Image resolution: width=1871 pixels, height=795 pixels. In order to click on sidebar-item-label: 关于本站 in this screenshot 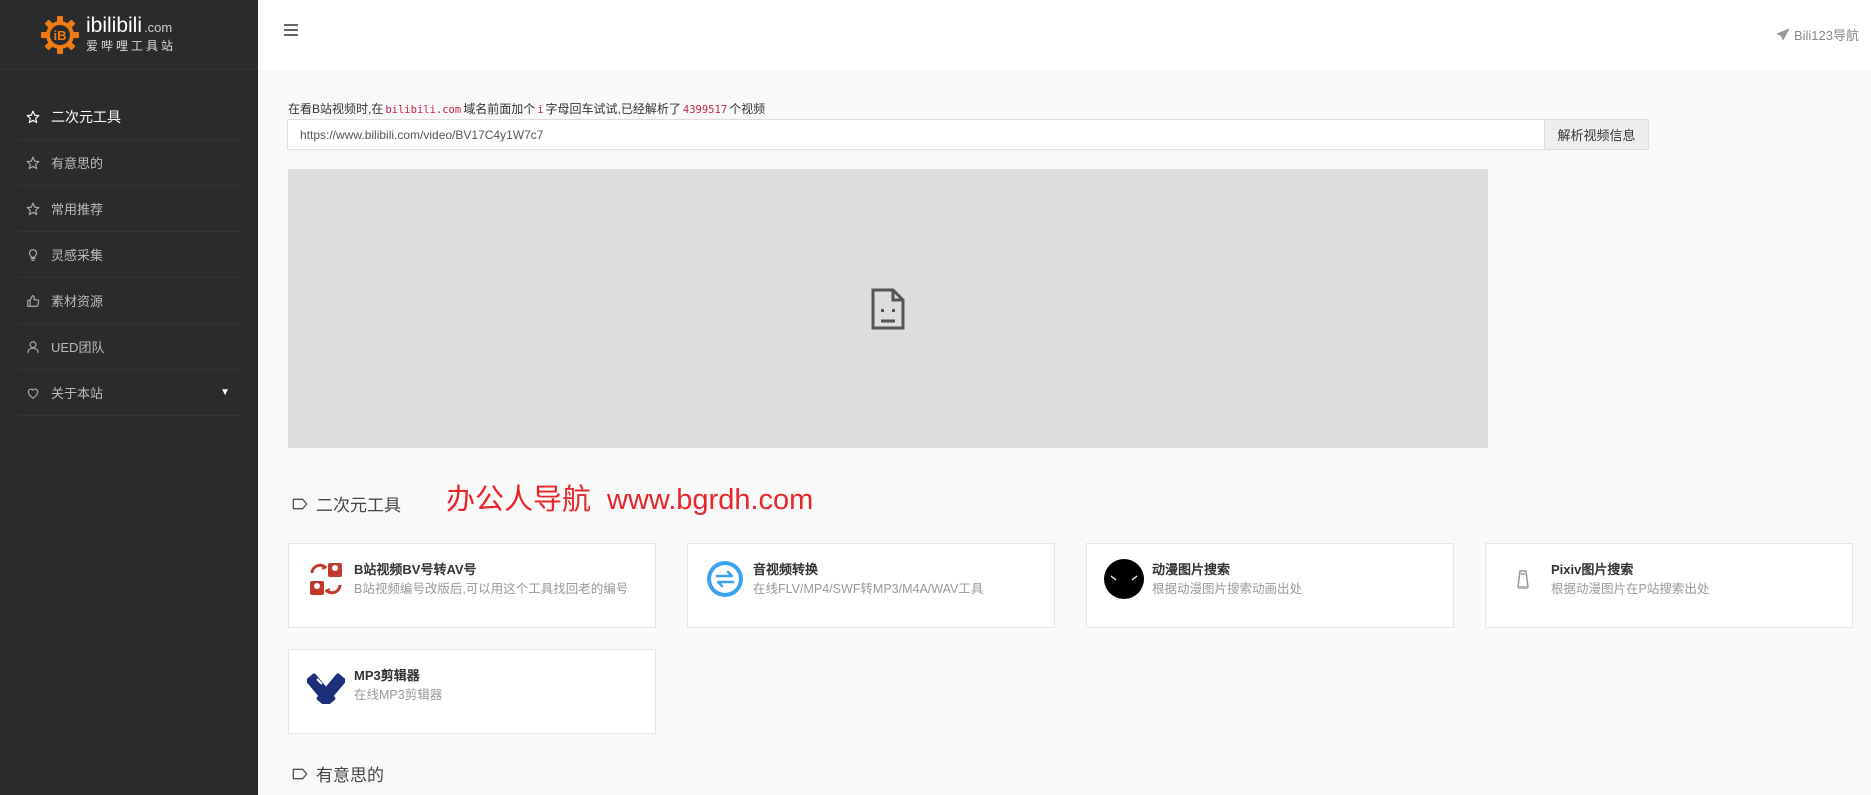, I will do `click(77, 393)`.